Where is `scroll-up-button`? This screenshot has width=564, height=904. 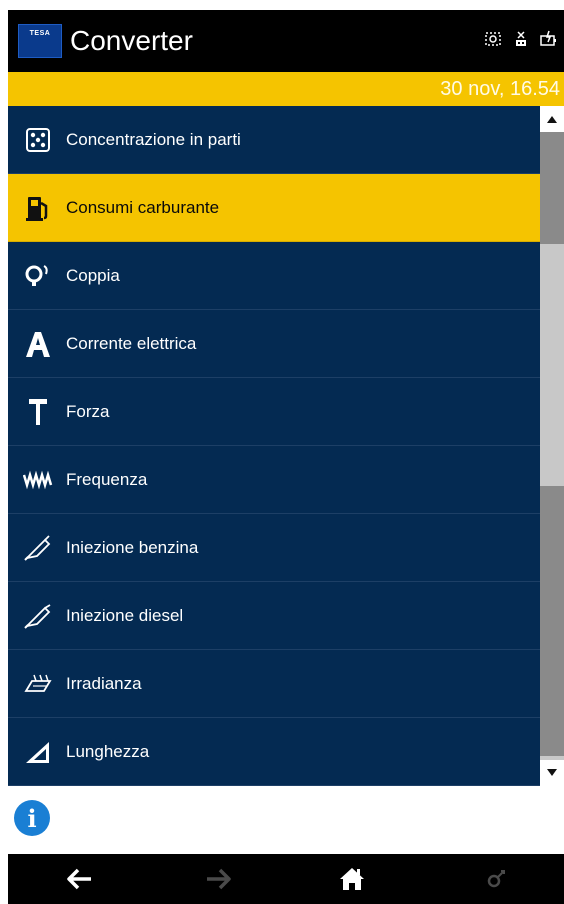
scroll-up-button is located at coordinates (552, 119).